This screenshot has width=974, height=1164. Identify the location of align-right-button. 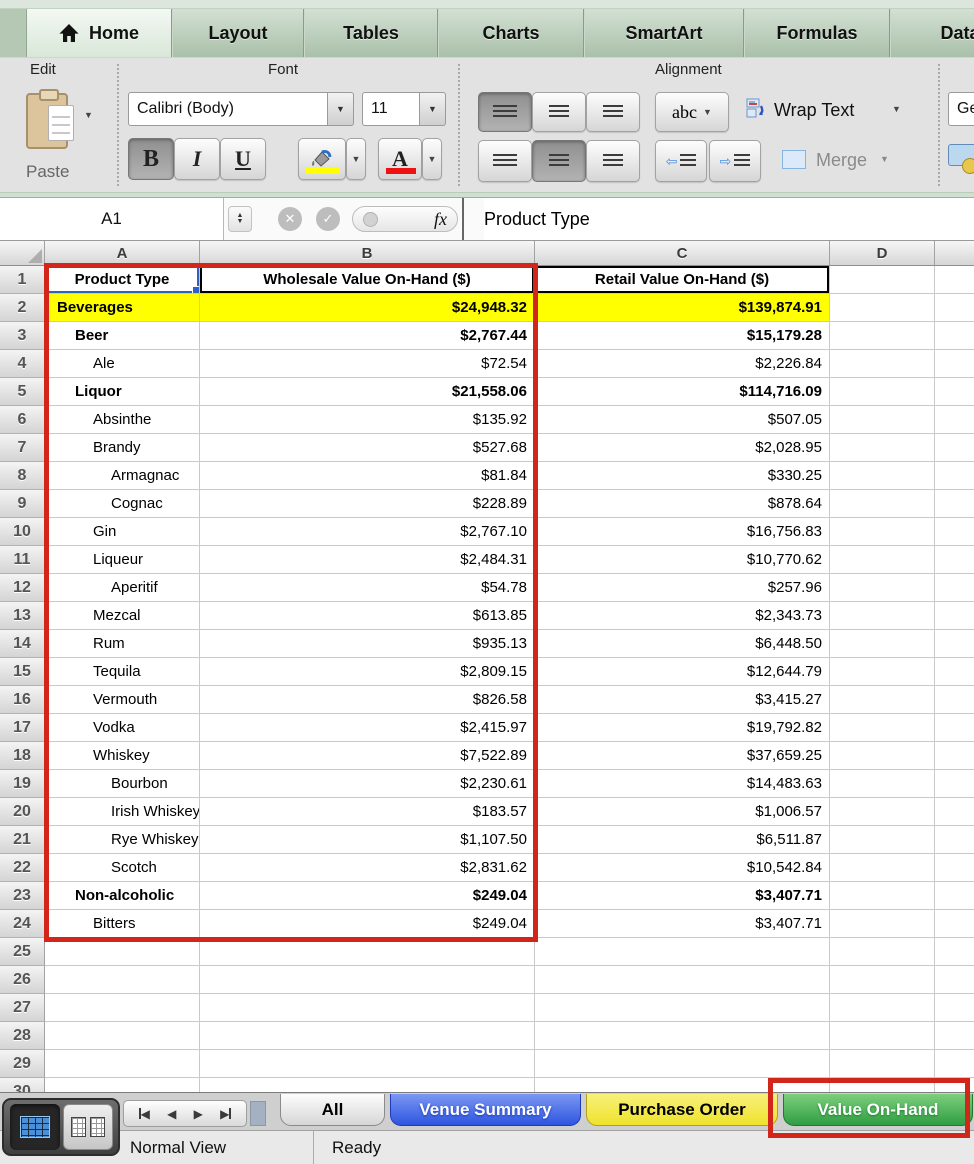
(613, 161).